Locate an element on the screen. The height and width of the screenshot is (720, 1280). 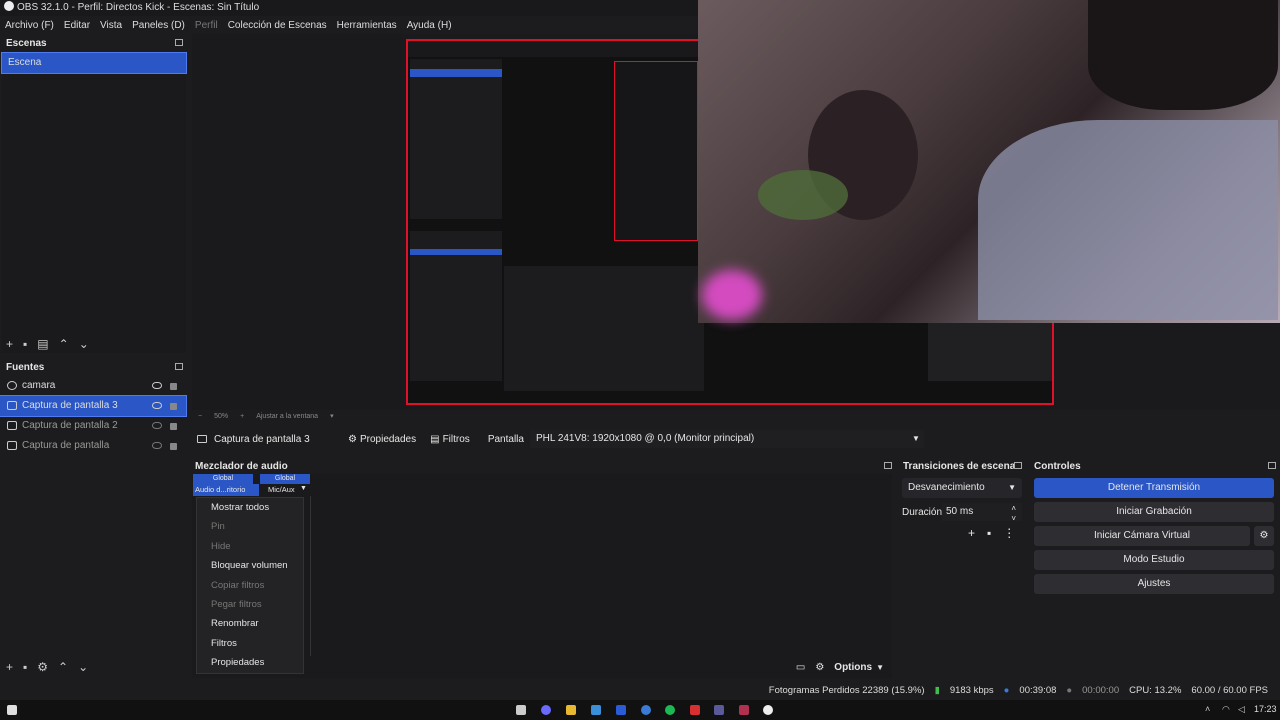
gear-icon: ⚙ is located at coordinates (42, 667).